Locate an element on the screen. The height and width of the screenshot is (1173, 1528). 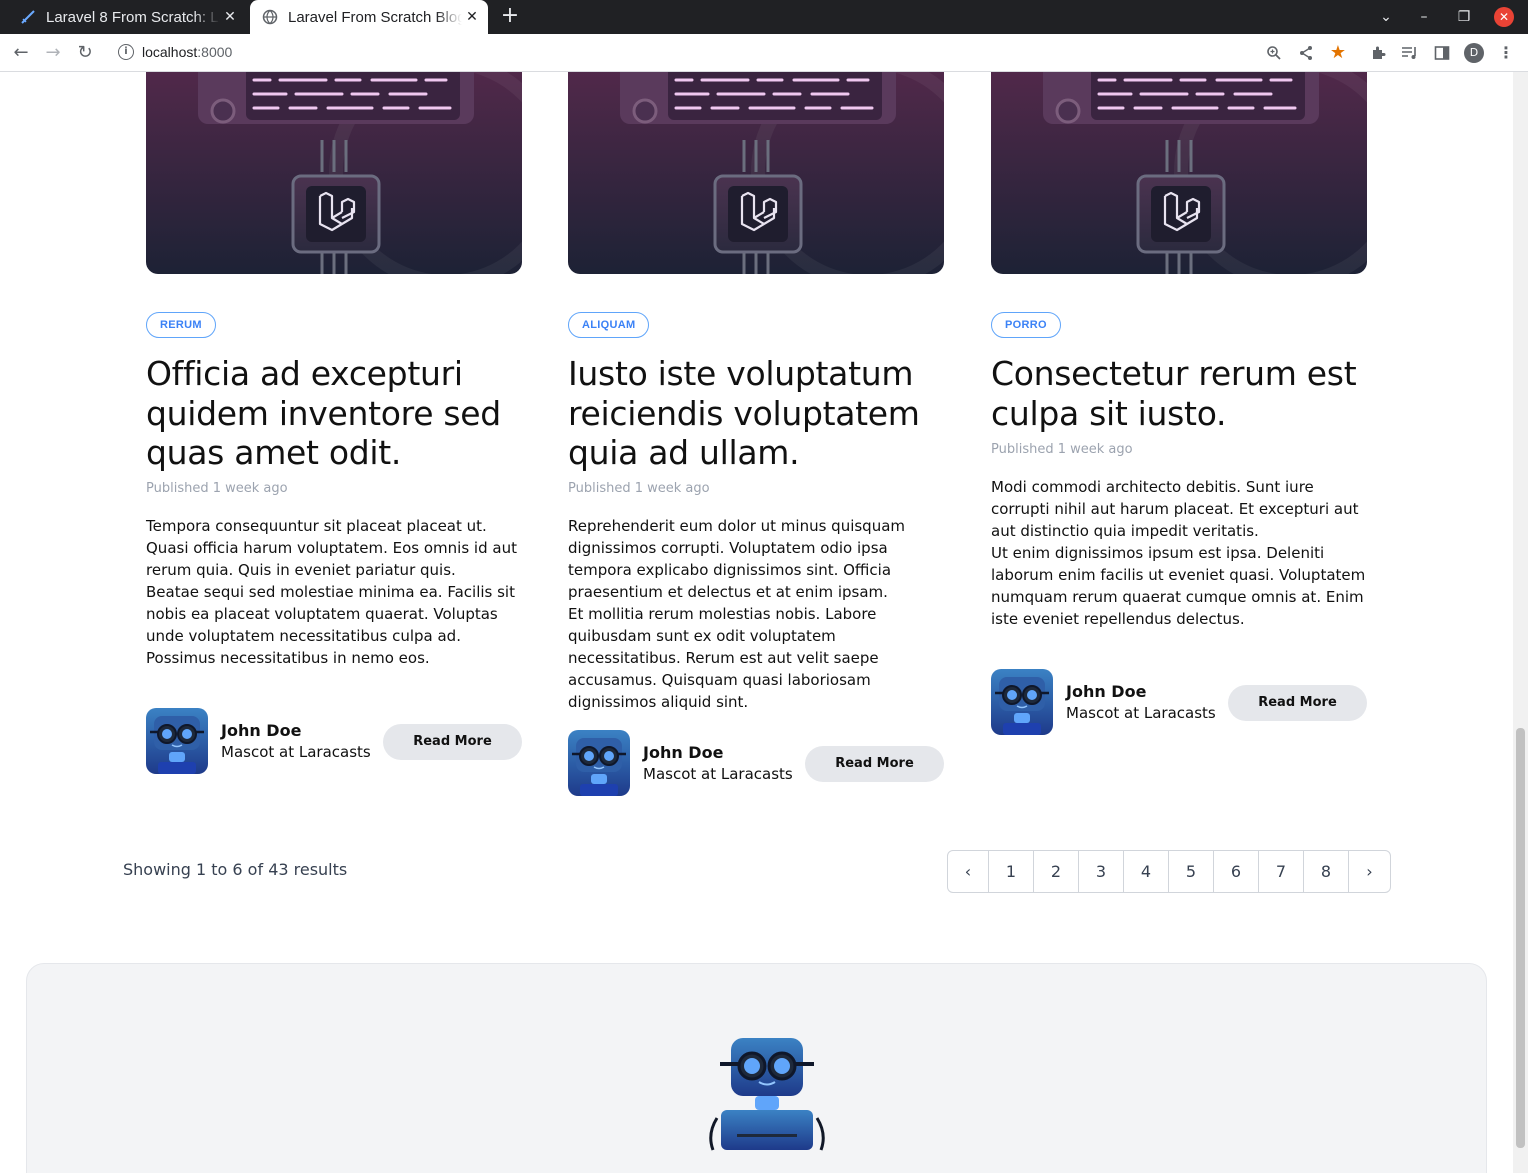
pagination-prev-button: ‹ is located at coordinates (968, 871).